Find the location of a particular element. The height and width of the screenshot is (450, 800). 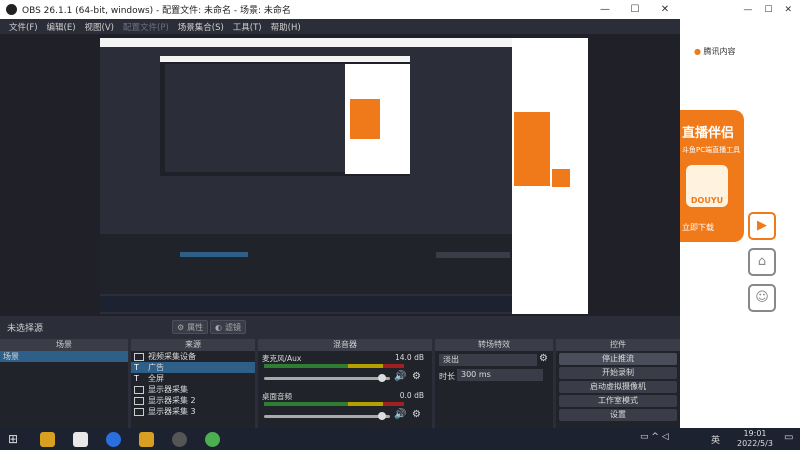

transition-select: 淡出 is located at coordinates (488, 360).